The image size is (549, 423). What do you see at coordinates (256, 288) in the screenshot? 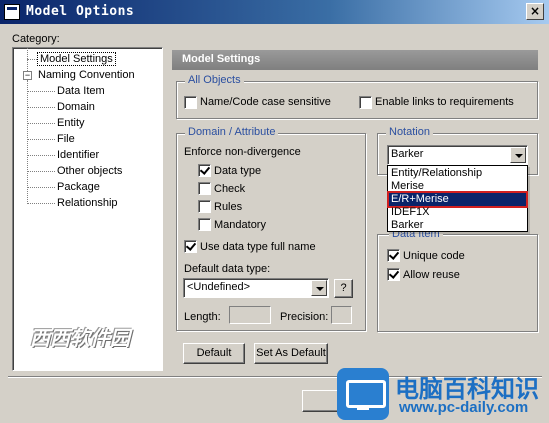
I see `default-type-select: <Undefined>` at bounding box center [256, 288].